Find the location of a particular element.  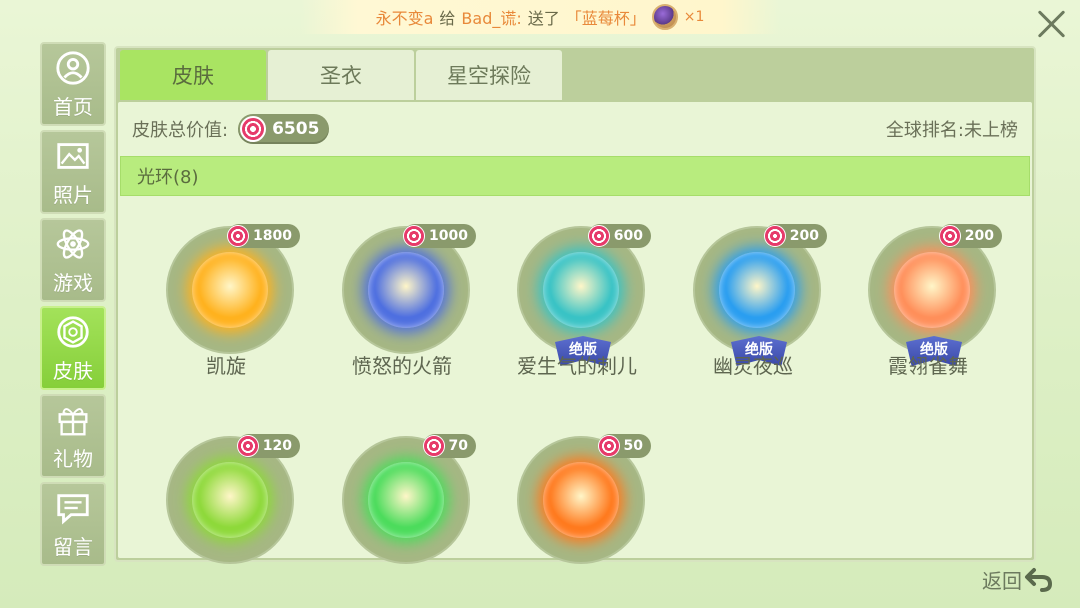

price-badge: 600 is located at coordinates (619, 236).